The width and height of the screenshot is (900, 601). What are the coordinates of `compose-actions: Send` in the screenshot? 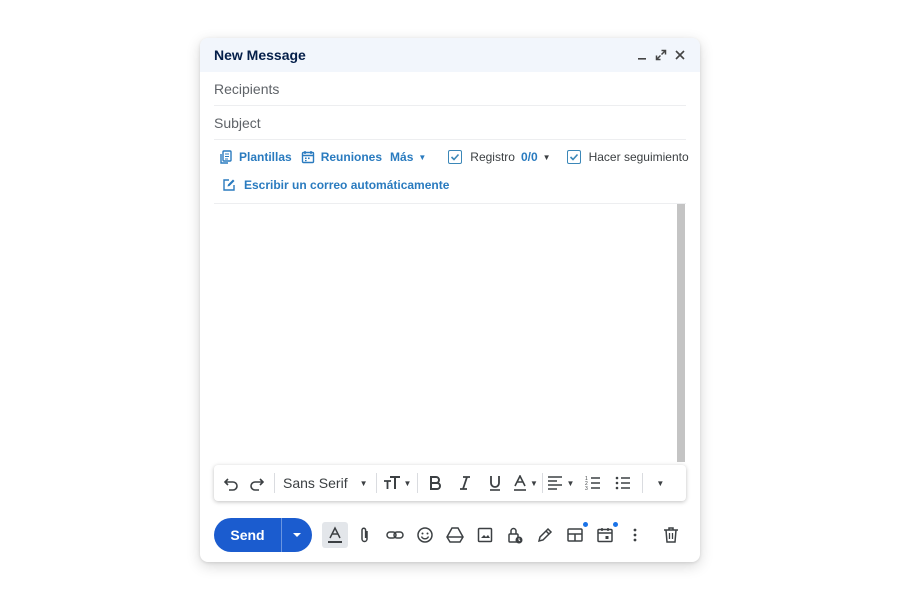 It's located at (450, 535).